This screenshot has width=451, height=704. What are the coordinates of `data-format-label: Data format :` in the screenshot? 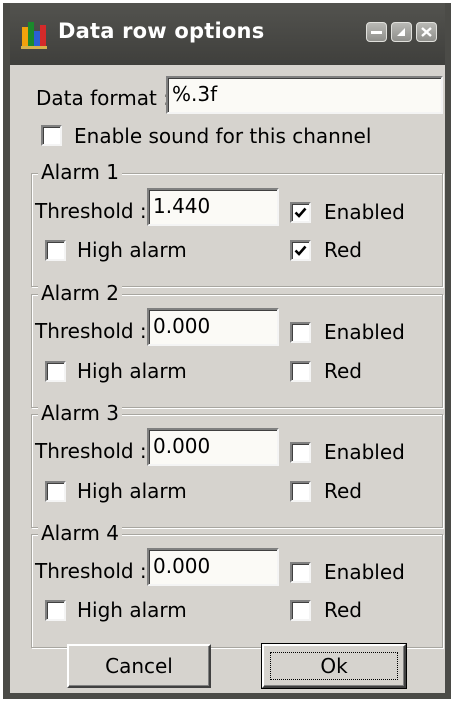 It's located at (103, 98).